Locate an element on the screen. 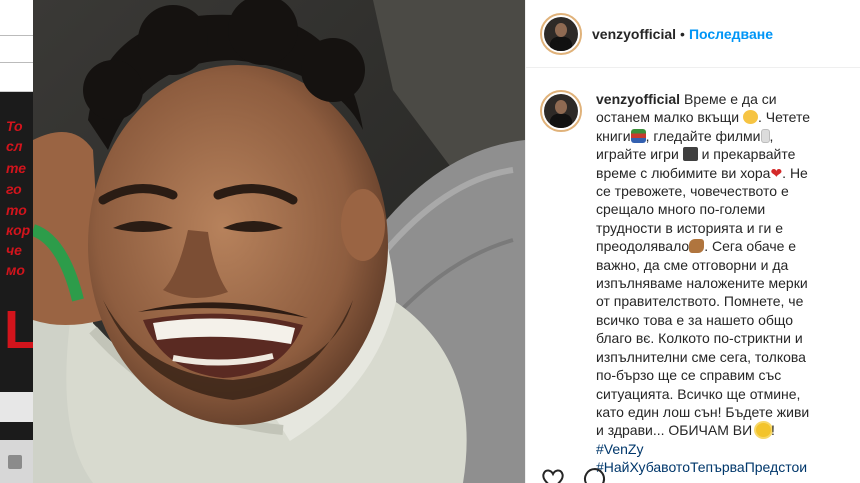  follow-button: Последване is located at coordinates (731, 34).